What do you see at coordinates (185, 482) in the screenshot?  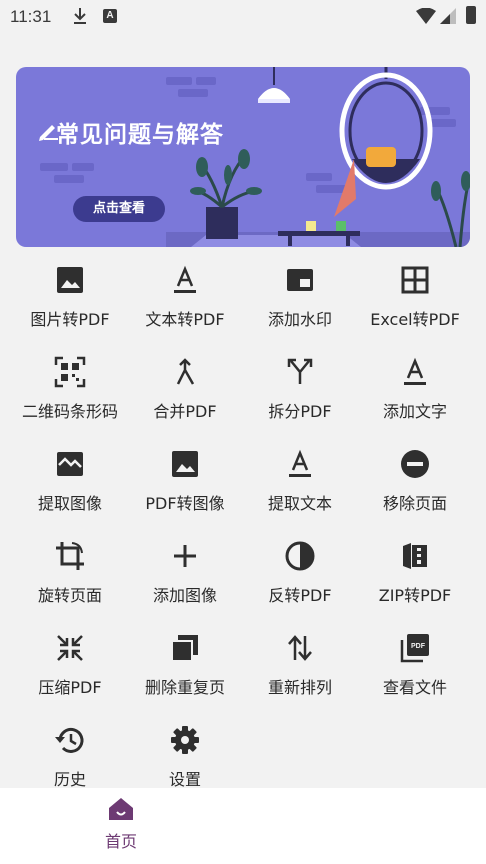 I see `tool-pdf-to-image: PDF转图像` at bounding box center [185, 482].